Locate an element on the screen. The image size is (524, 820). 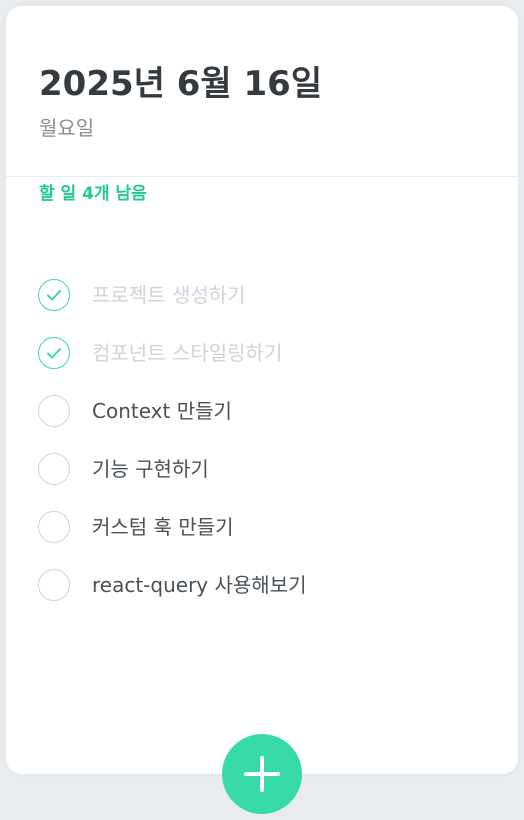
todo-item: Context 만들기 is located at coordinates (278, 411).